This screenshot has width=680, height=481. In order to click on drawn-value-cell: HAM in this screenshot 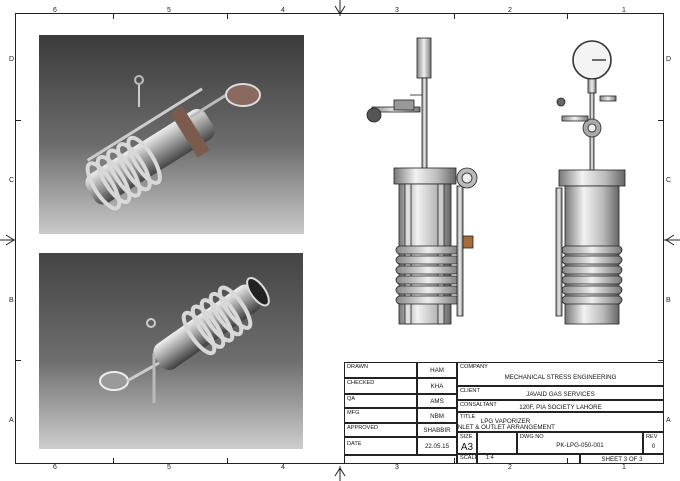, I will do `click(437, 370)`.